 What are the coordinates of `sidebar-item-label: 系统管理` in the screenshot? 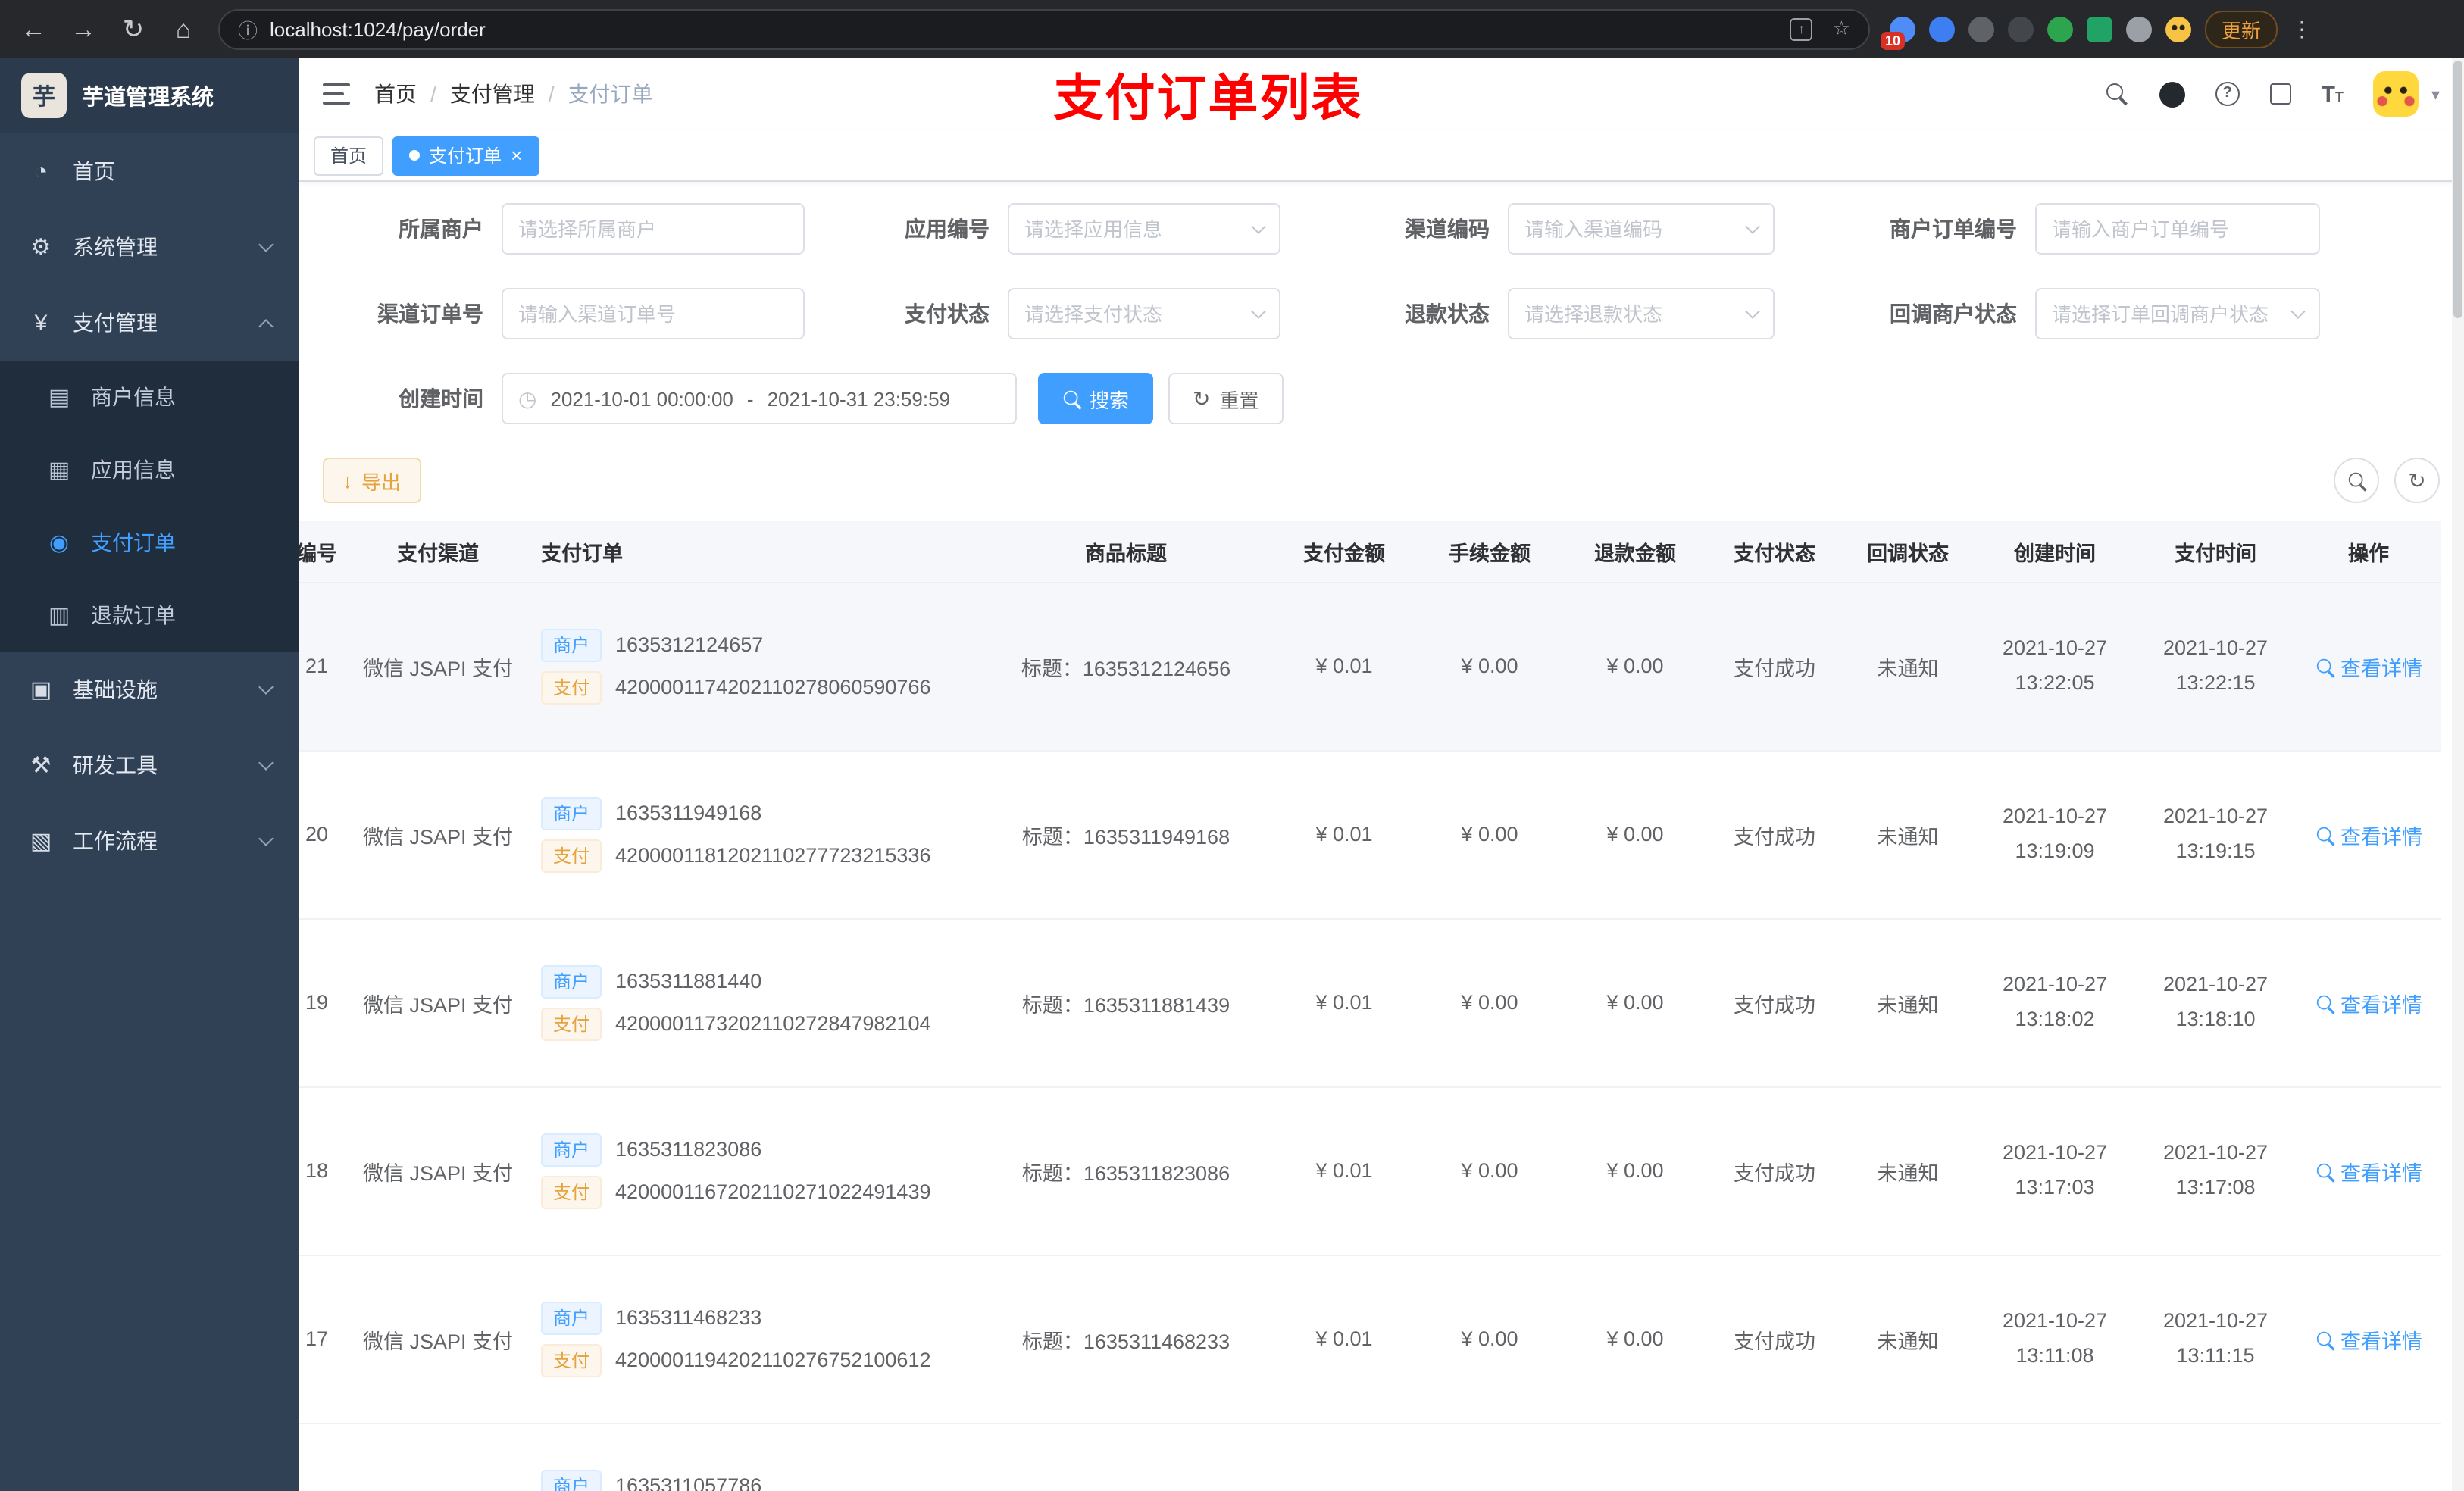 It's located at (115, 247).